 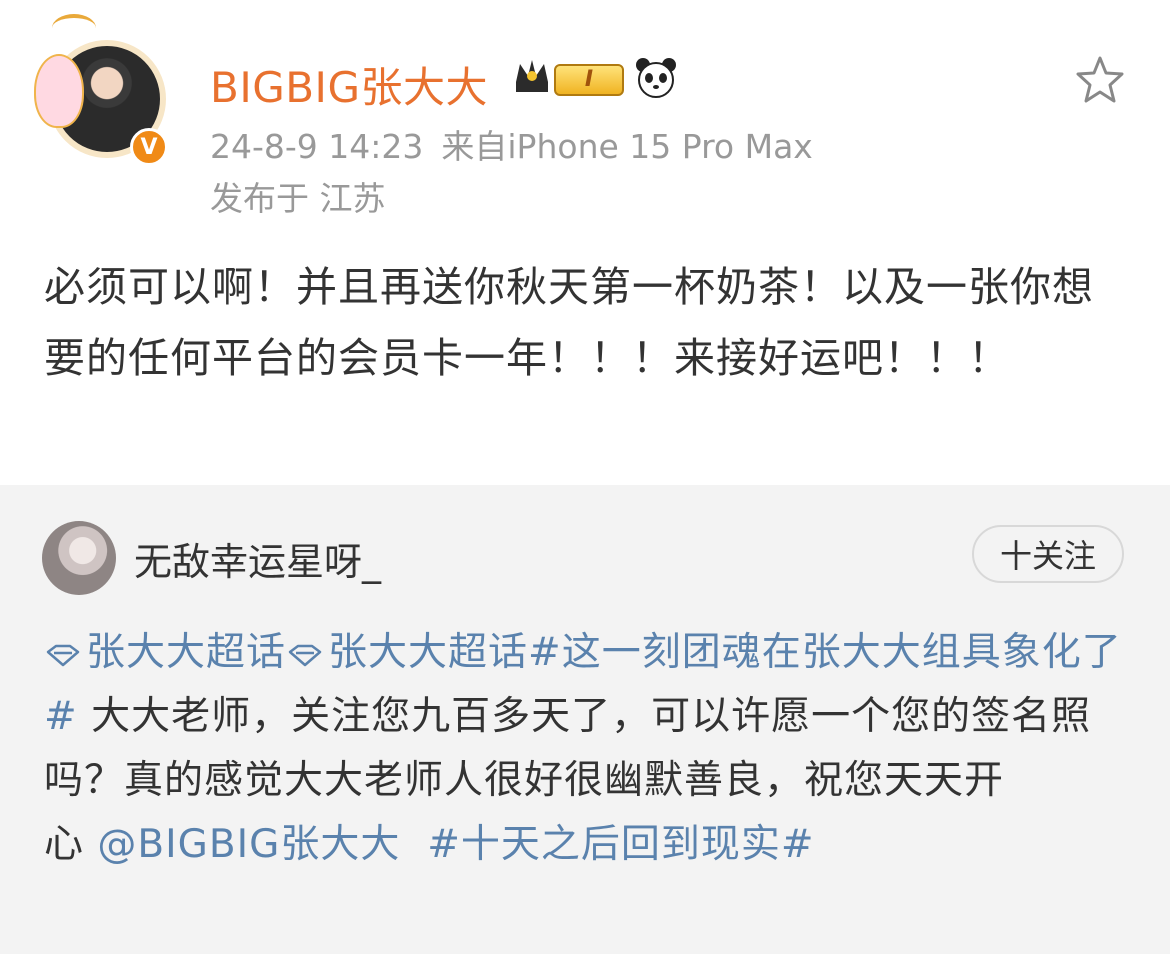 I want to click on author-name: BIGBIG张大大, so click(x=349, y=84).